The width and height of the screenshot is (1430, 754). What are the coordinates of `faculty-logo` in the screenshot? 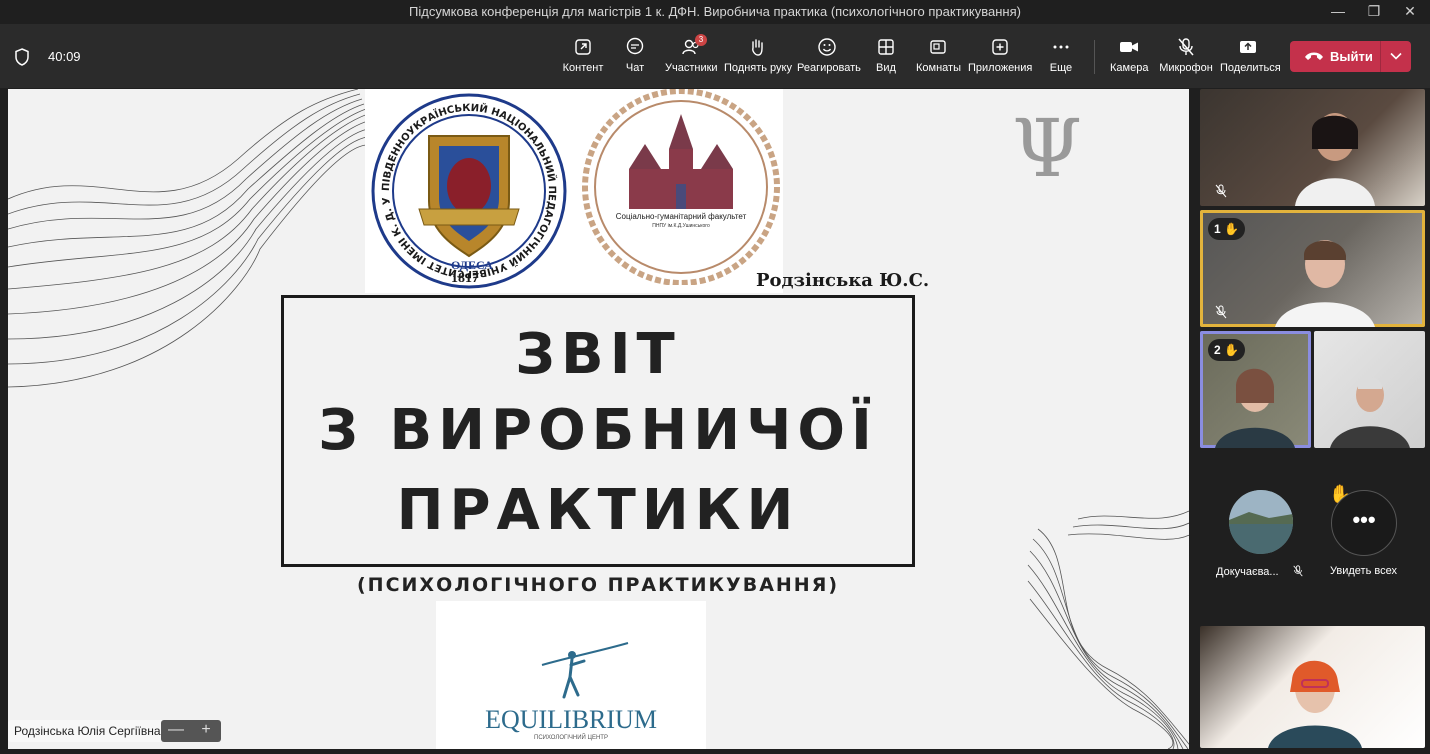 It's located at (681, 187).